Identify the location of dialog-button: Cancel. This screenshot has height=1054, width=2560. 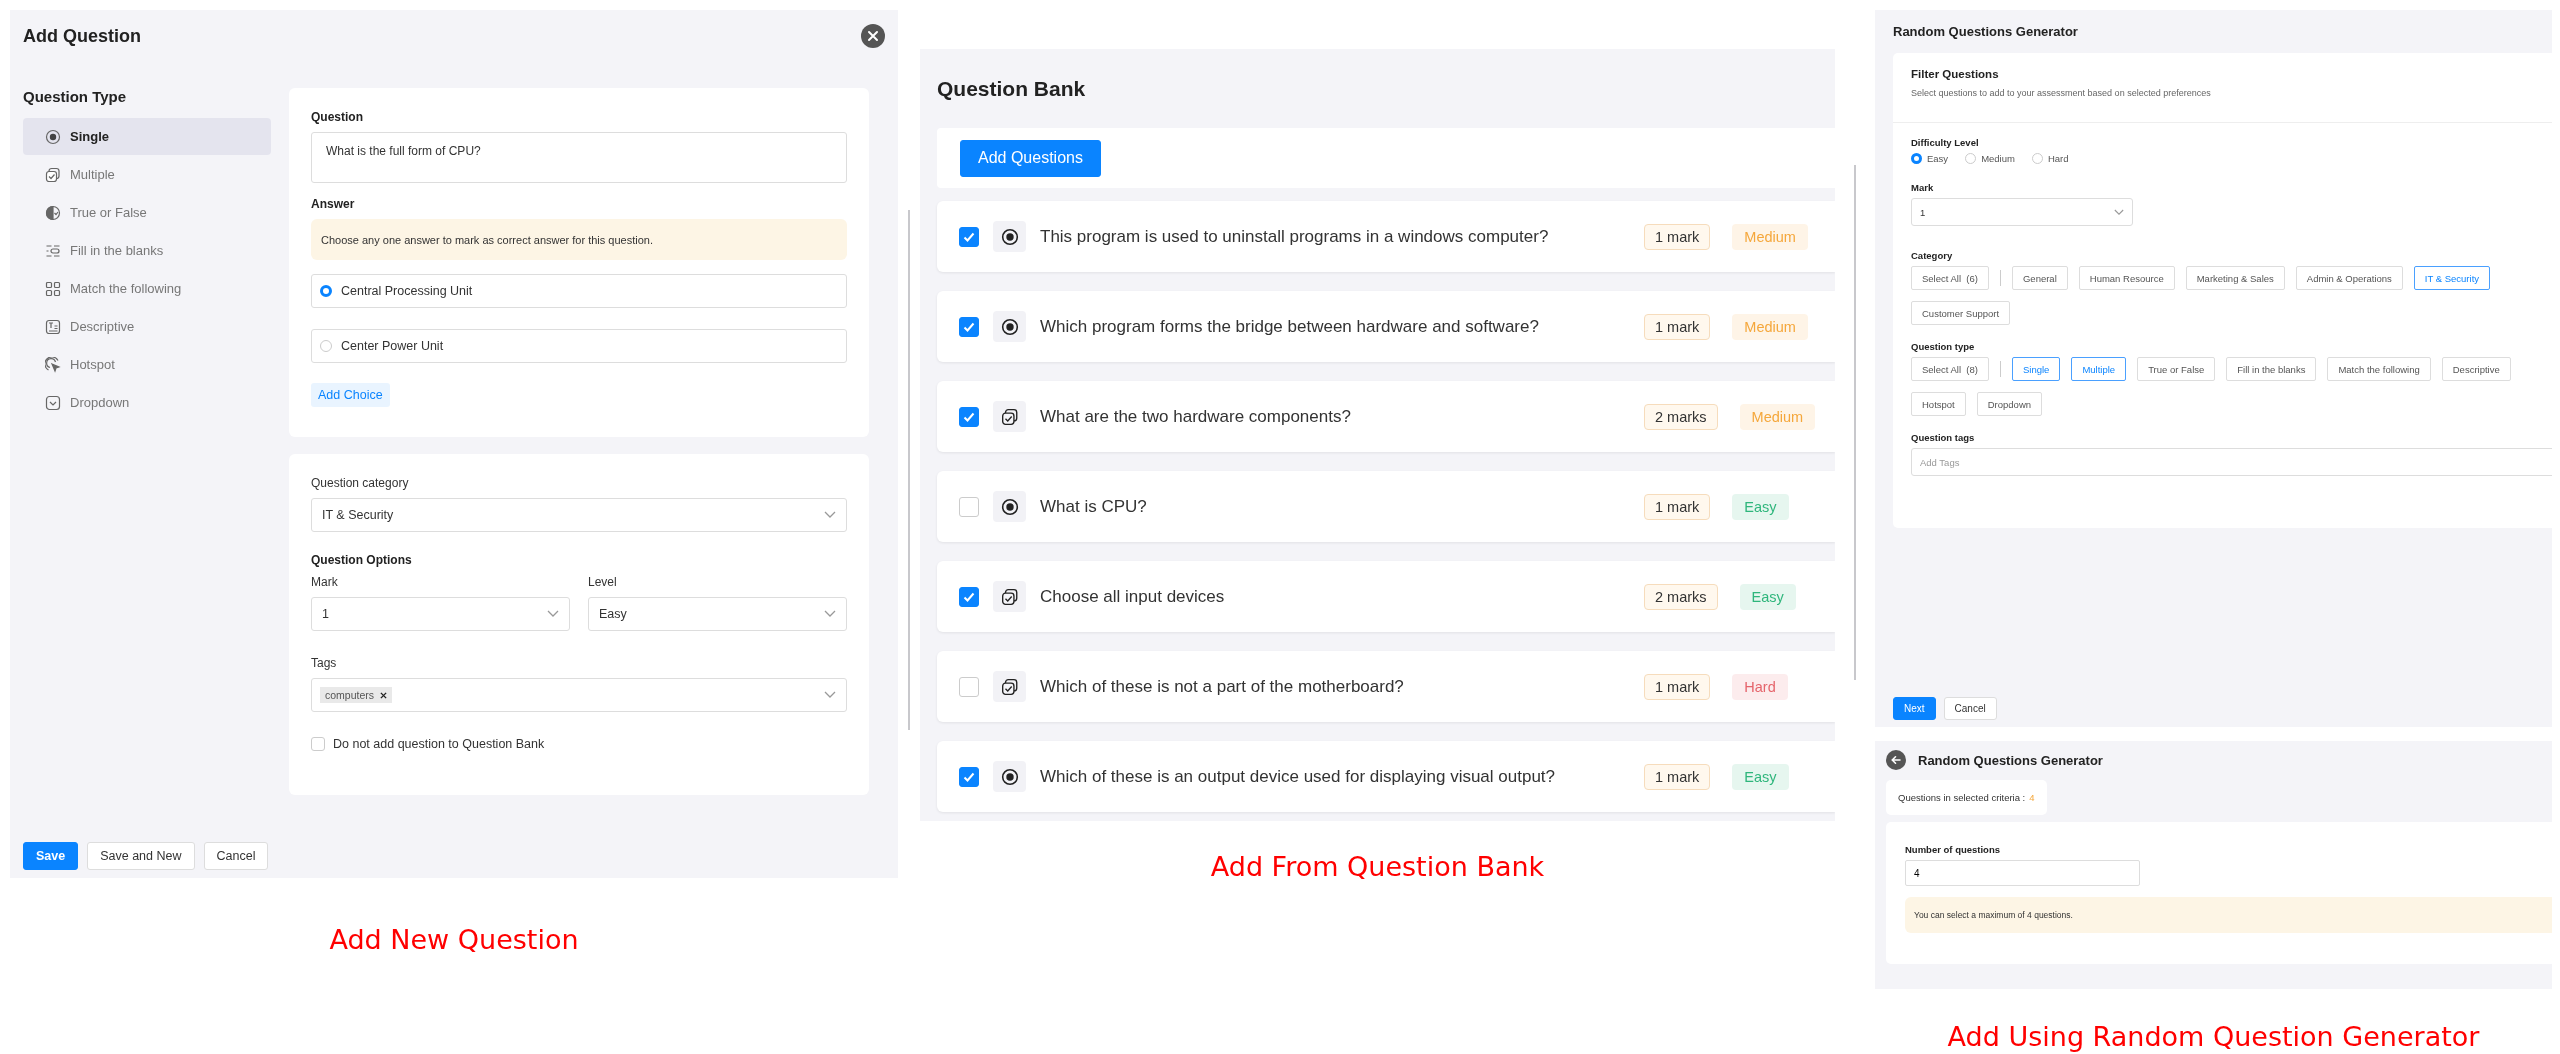
(236, 856).